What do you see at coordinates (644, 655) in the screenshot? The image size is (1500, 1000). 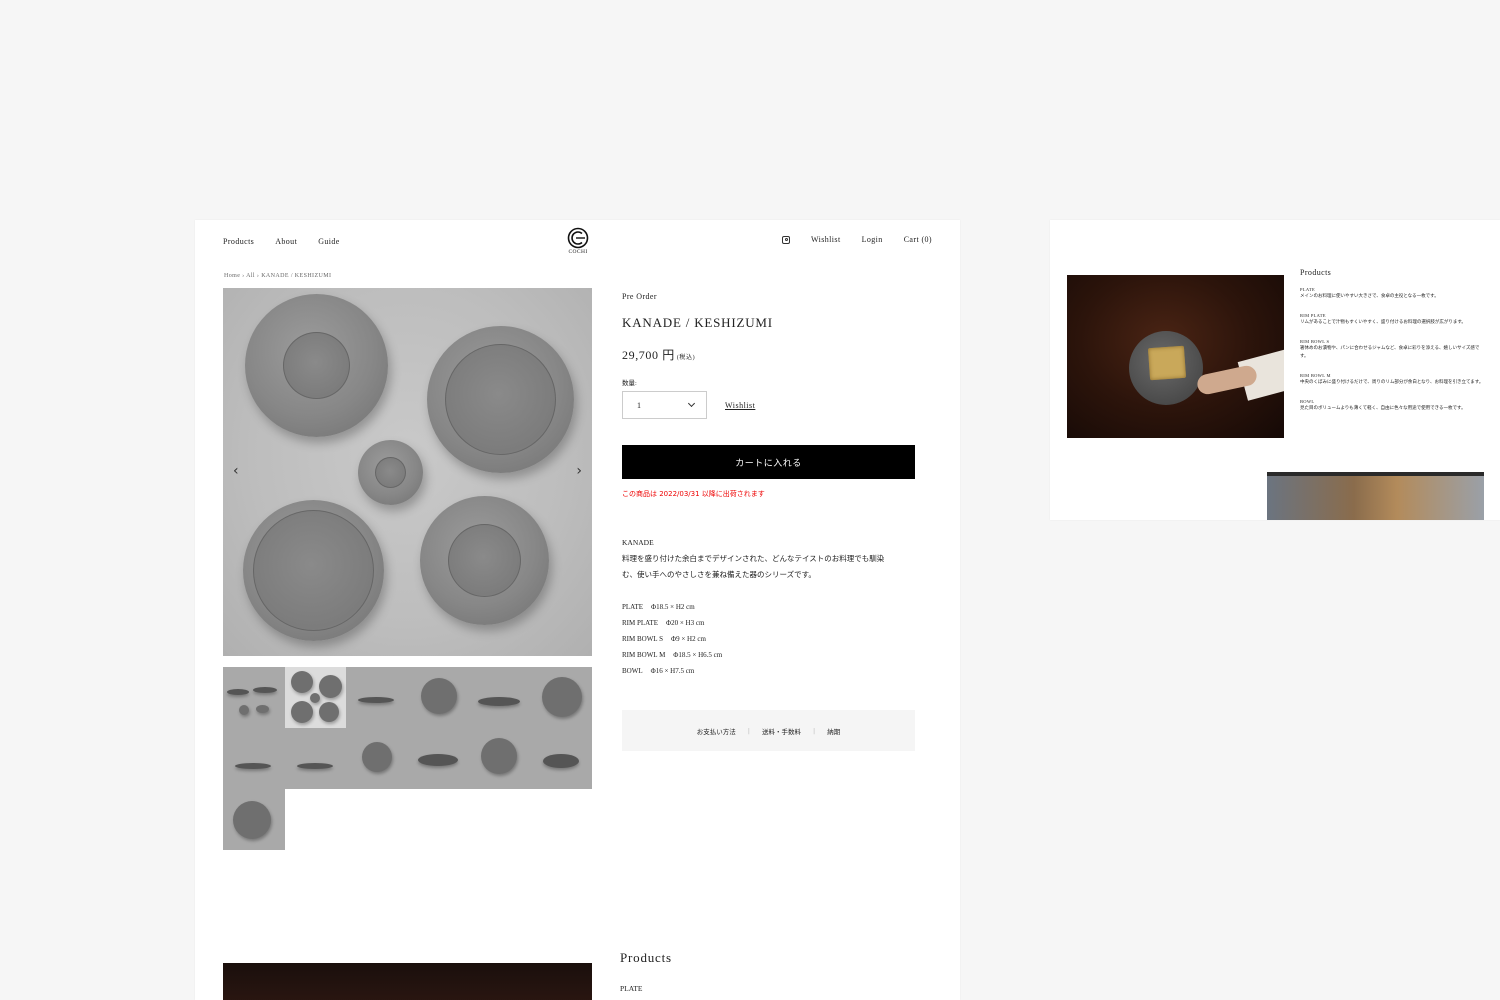 I see `spec-name: RIM BOWL M` at bounding box center [644, 655].